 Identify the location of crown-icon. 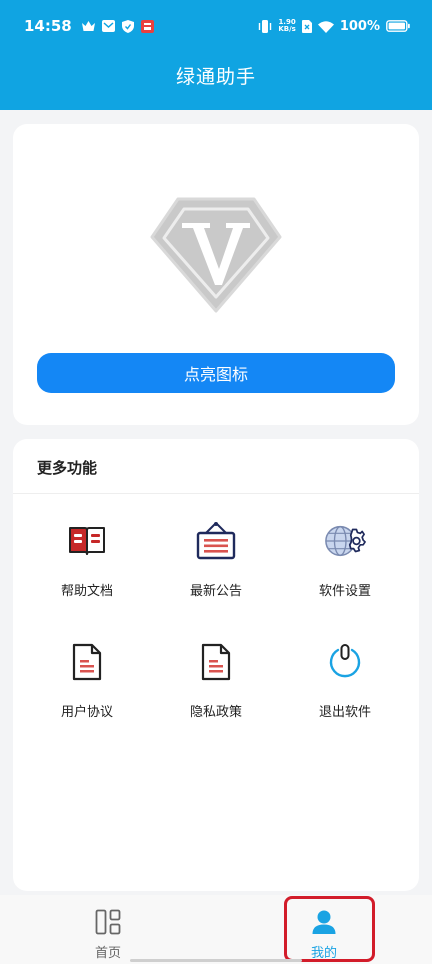
(88, 25).